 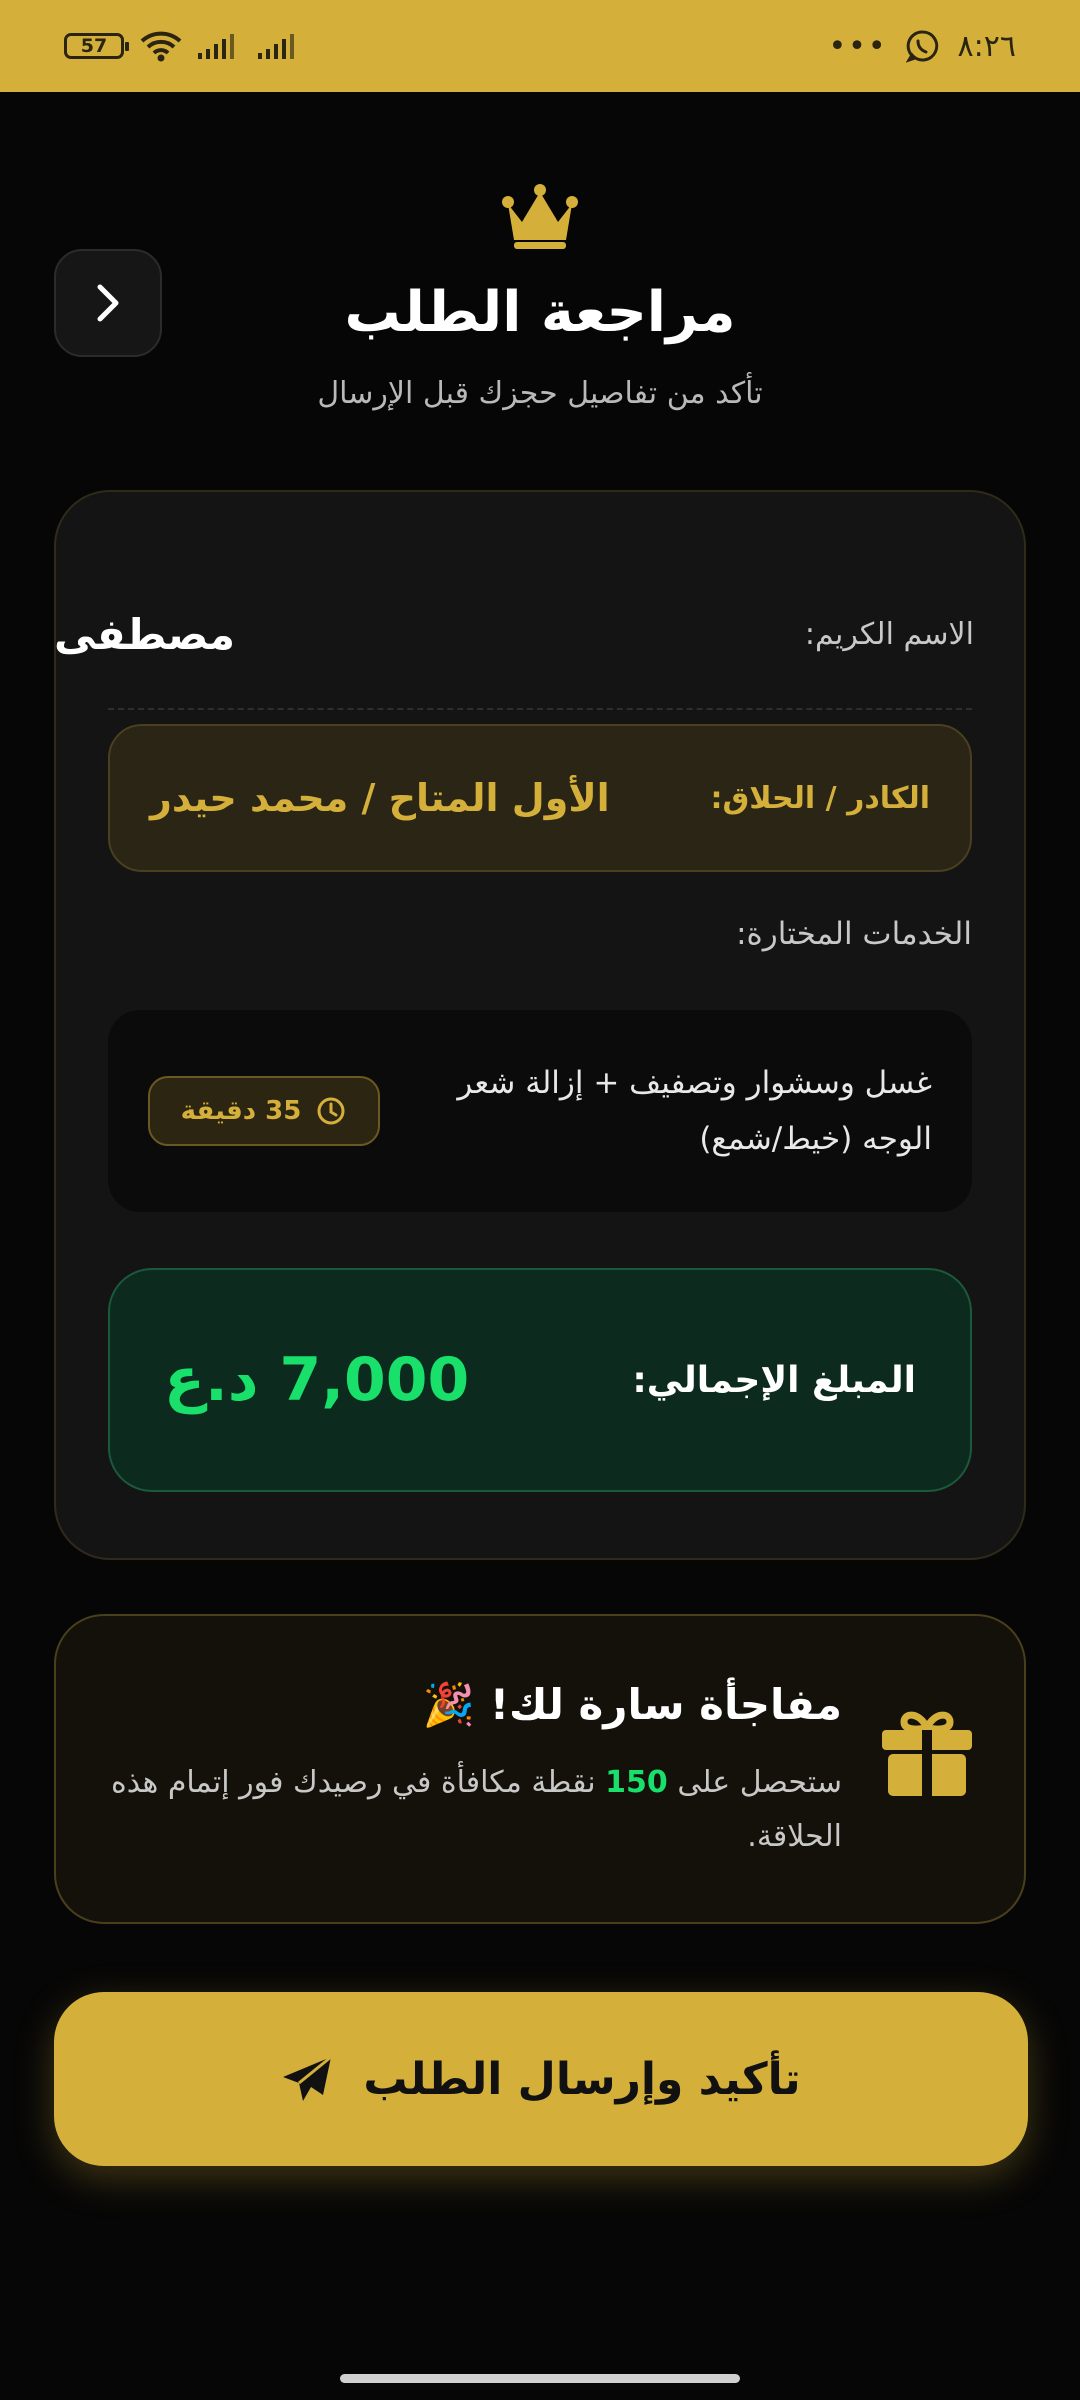 I want to click on whatsapp-icon, so click(x=921, y=46).